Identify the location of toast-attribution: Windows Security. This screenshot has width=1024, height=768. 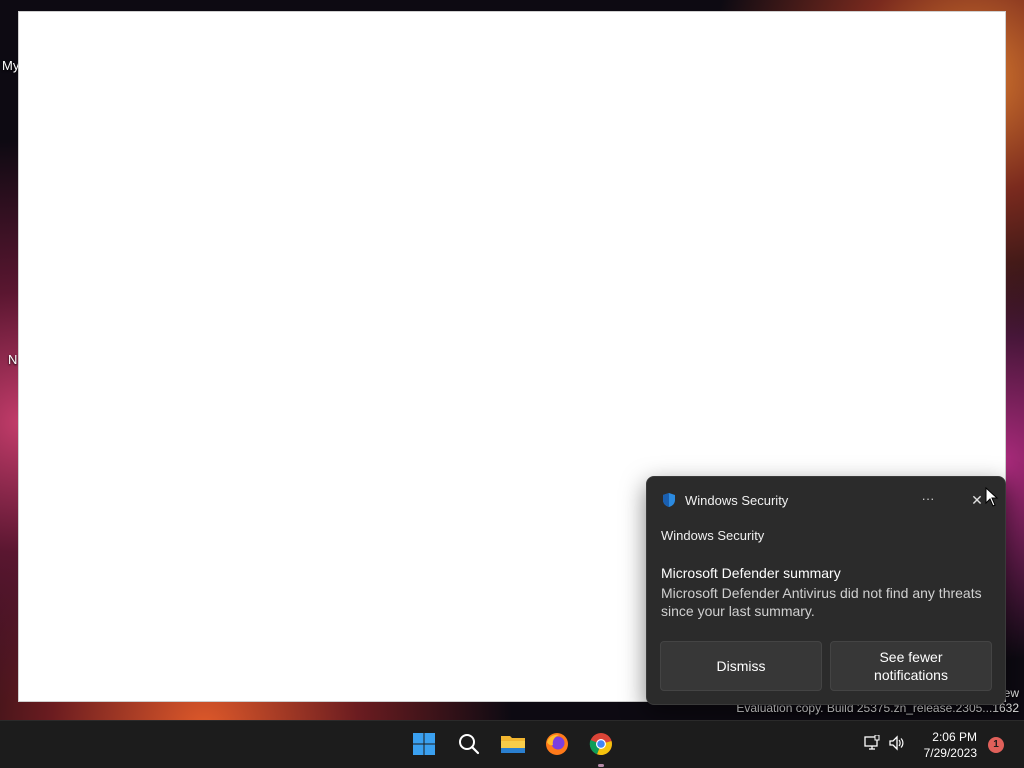
(713, 535).